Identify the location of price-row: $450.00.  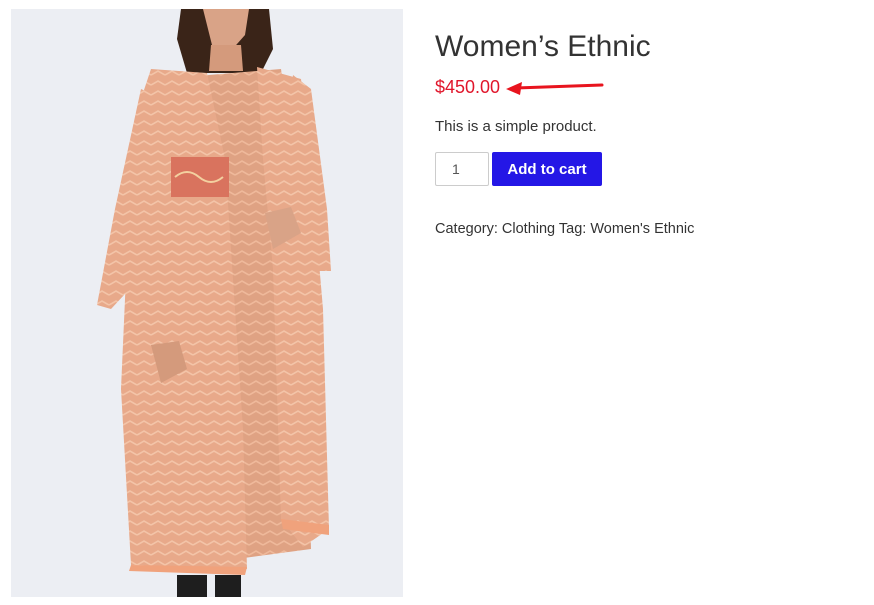
(520, 87).